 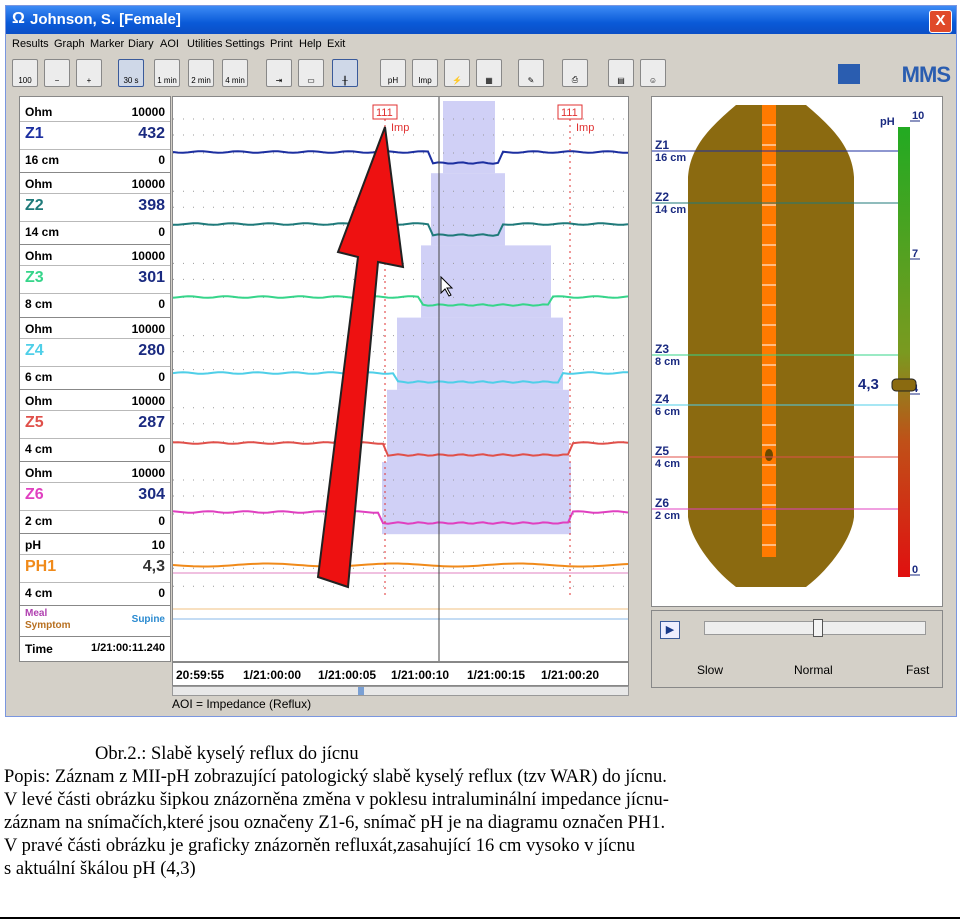 What do you see at coordinates (201, 80) in the screenshot?
I see `timescale-2min-label: 2 min` at bounding box center [201, 80].